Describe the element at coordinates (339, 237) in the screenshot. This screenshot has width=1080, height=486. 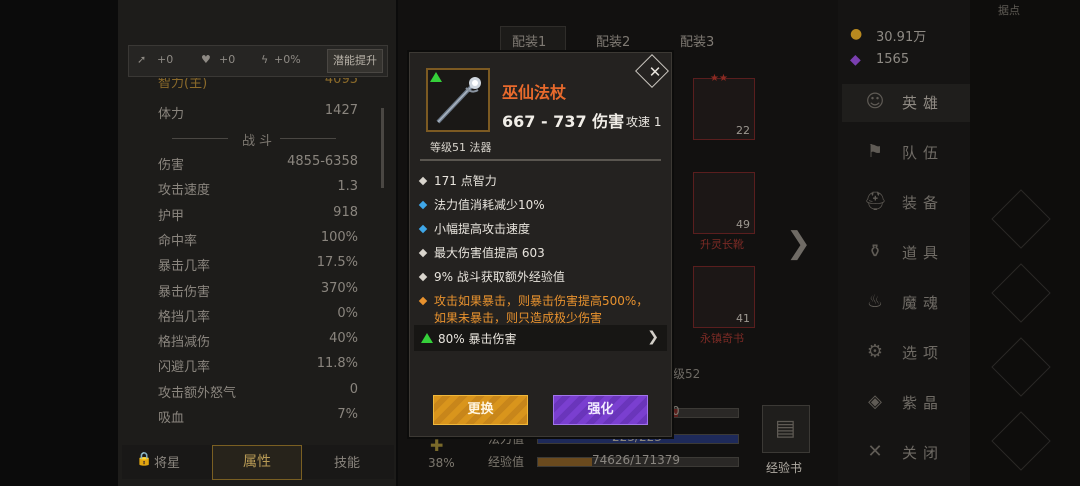
I see `stat-value: 100%` at that location.